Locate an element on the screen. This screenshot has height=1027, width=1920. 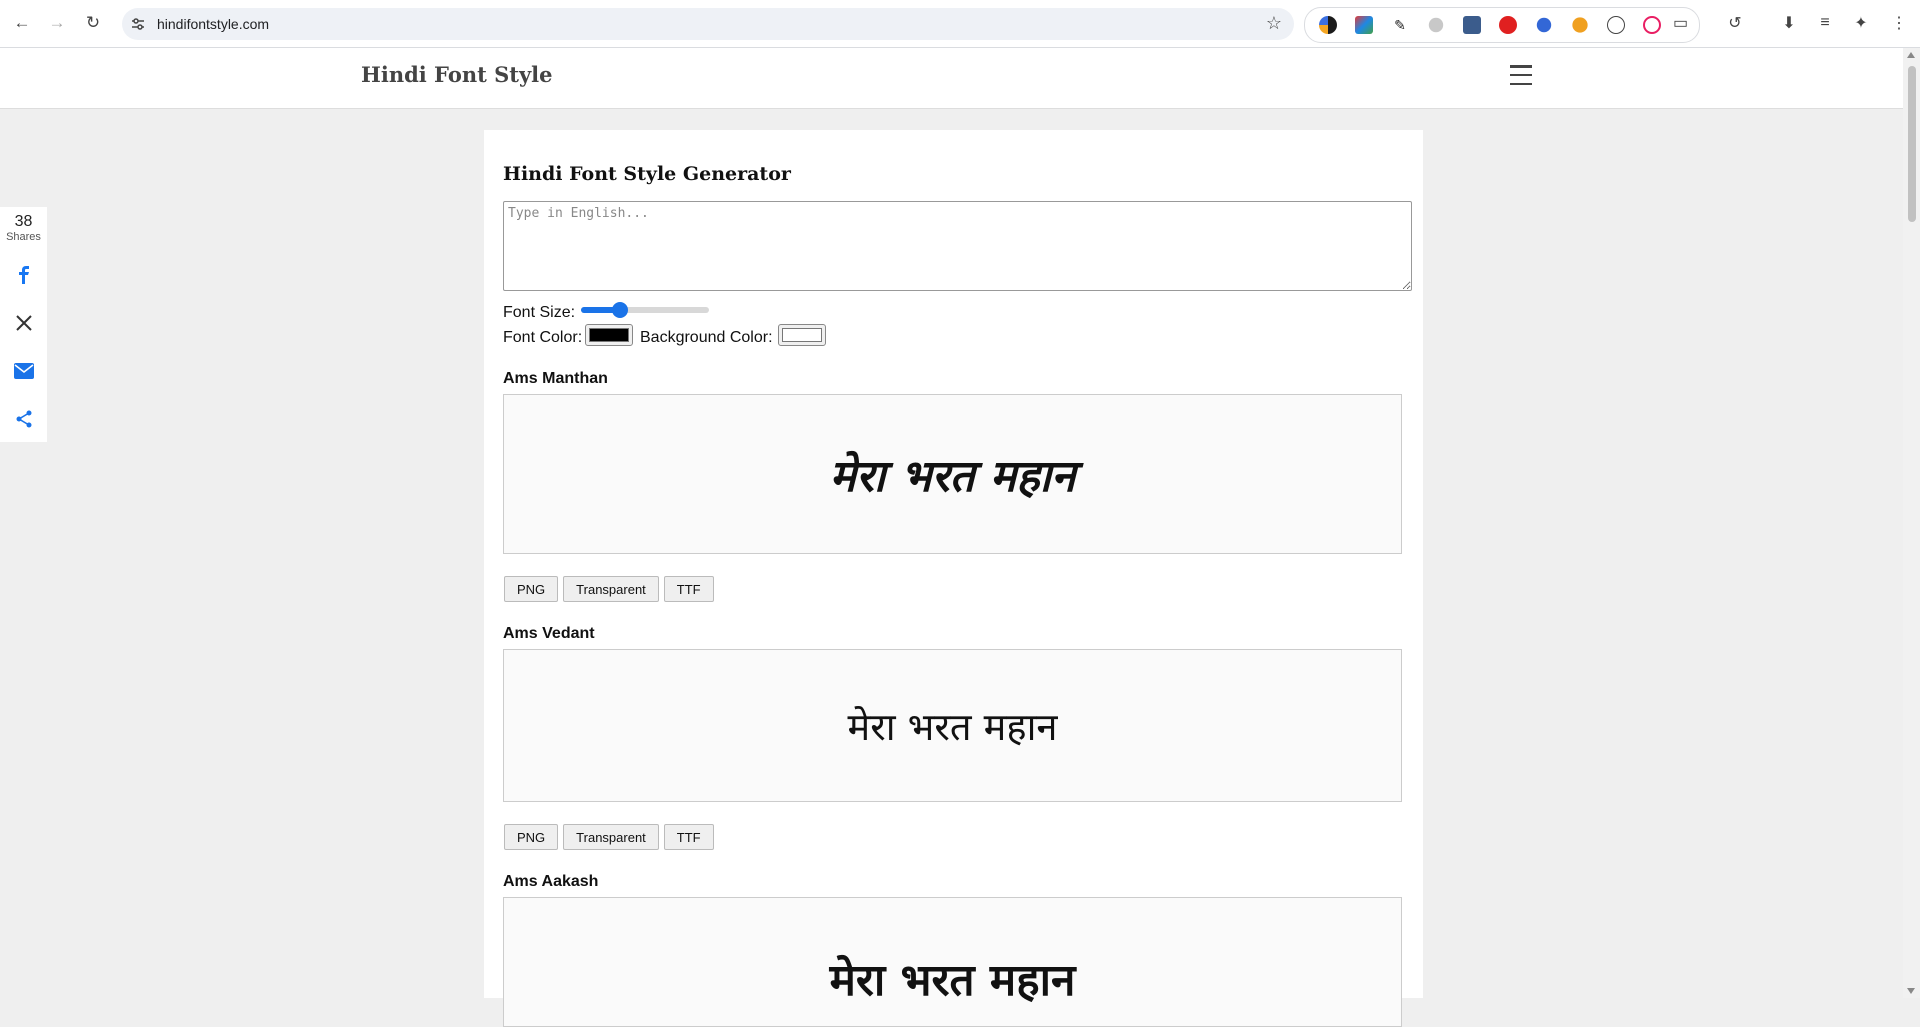
url-text: hindifontstyle.com is located at coordinates (213, 24).